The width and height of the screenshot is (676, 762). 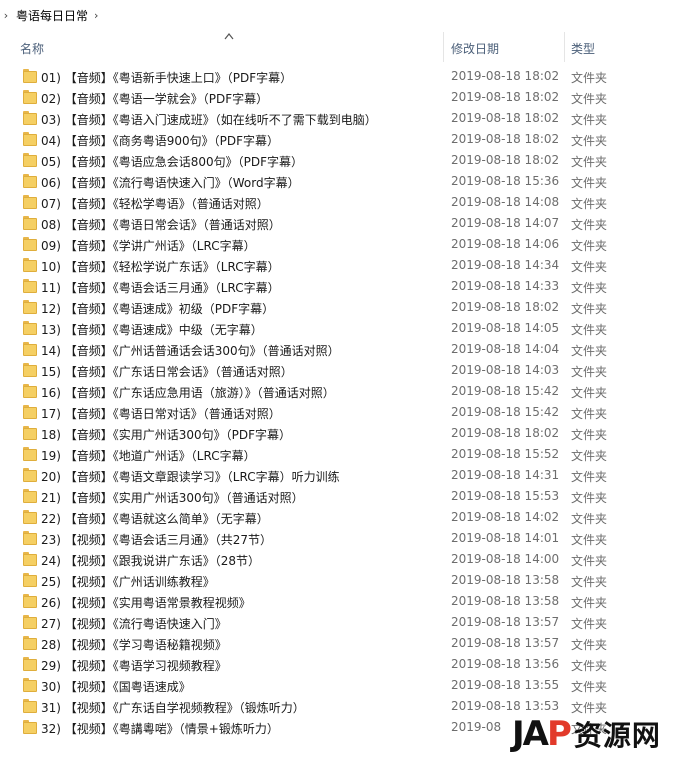 What do you see at coordinates (338, 46) in the screenshot?
I see `column-header: 名称 修改日期 类型` at bounding box center [338, 46].